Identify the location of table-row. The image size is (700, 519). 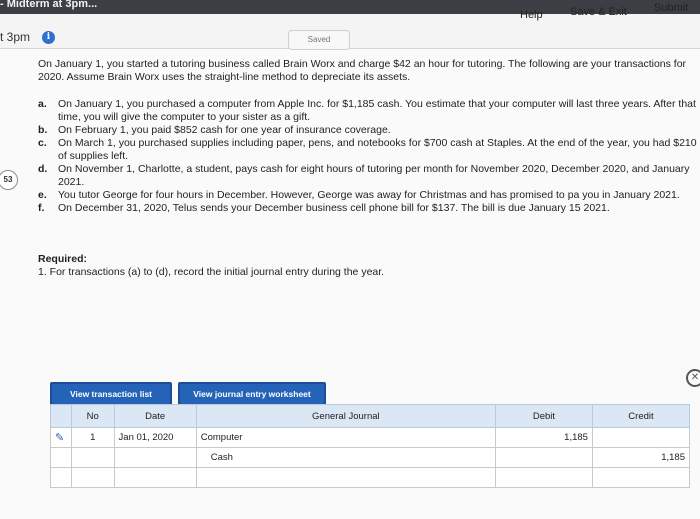
(370, 477).